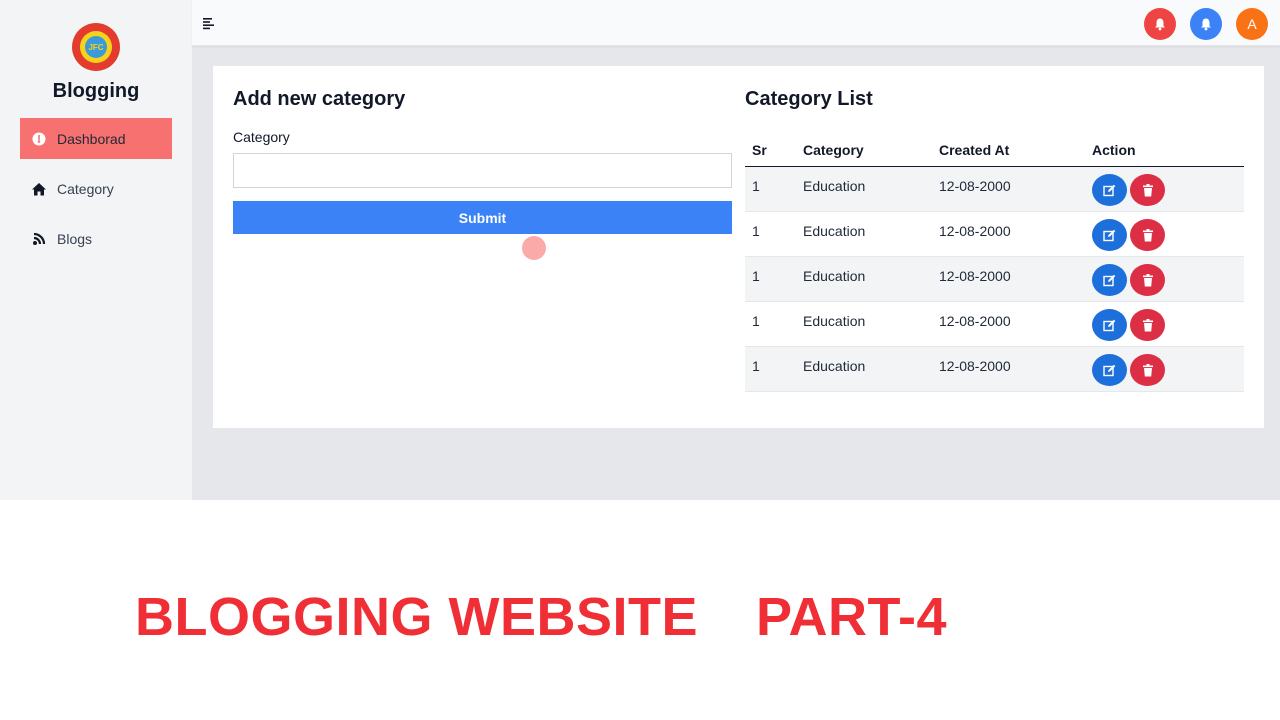 The width and height of the screenshot is (1280, 720). Describe the element at coordinates (1252, 24) in the screenshot. I see `avatar: A` at that location.